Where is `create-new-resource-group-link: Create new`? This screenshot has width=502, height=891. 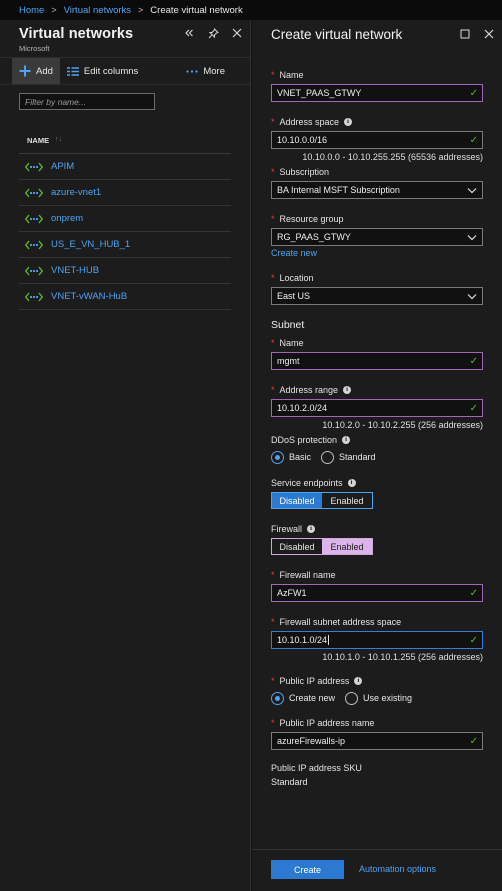
create-new-resource-group-link: Create new is located at coordinates (377, 253).